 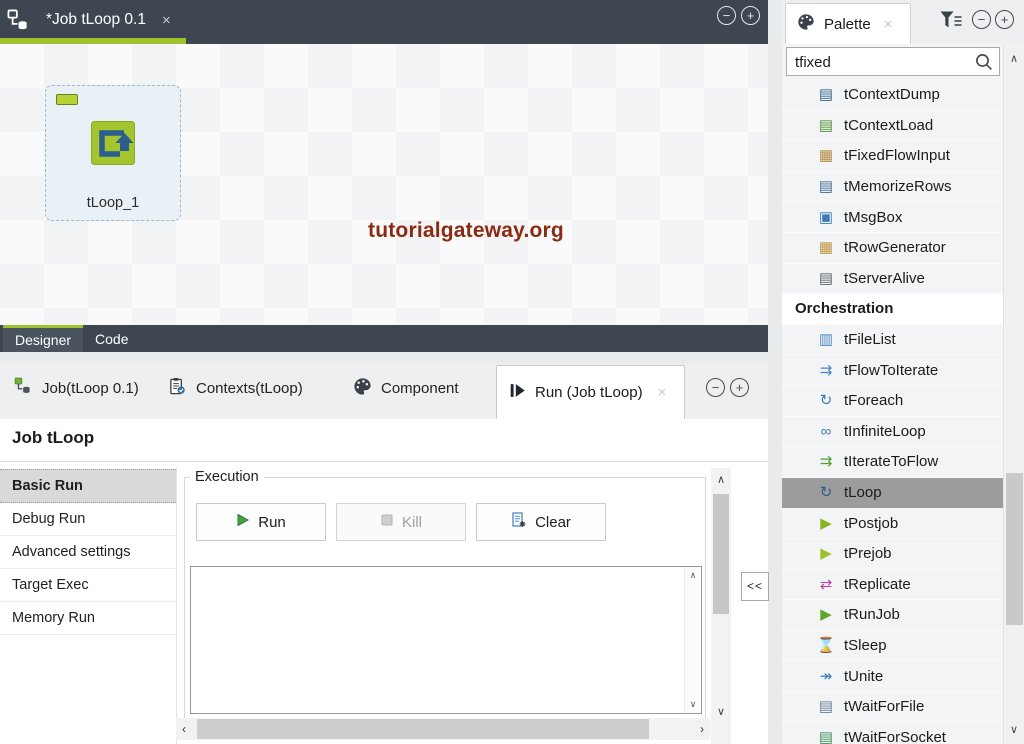 I want to click on palette-item-tpostjob: ▶ tPostjob, so click(x=892, y=523).